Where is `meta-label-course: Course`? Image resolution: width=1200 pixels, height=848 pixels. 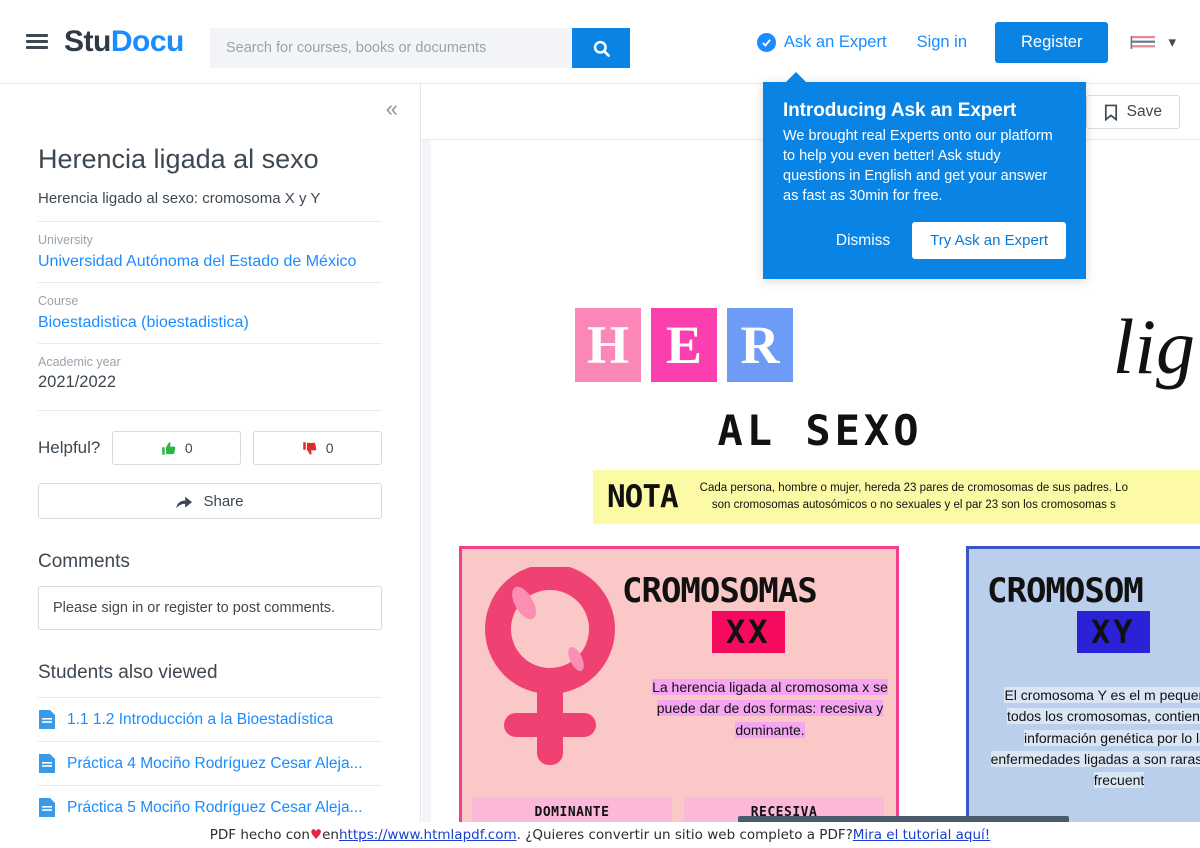 meta-label-course: Course is located at coordinates (58, 300).